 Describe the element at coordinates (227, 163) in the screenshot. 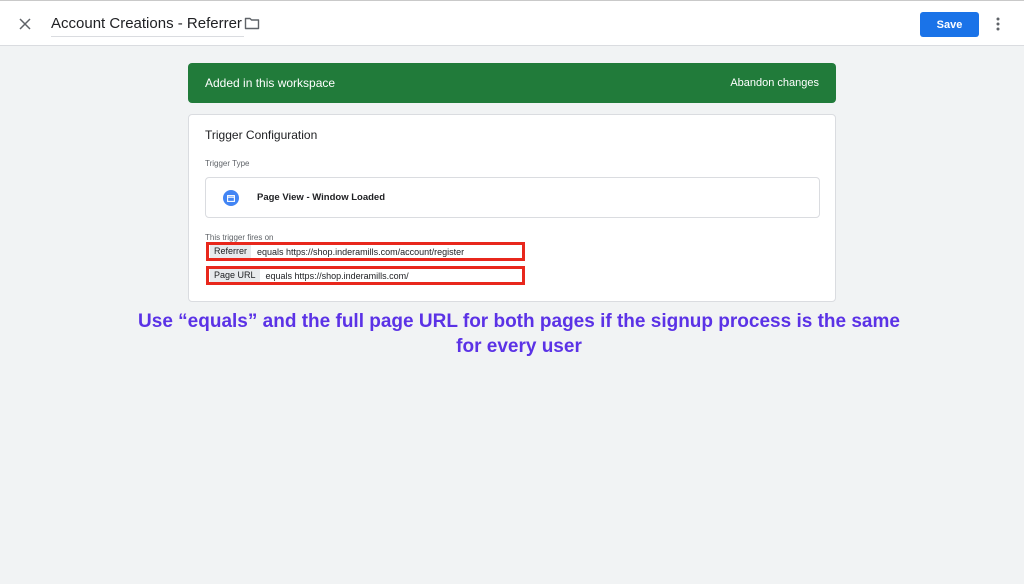

I see `trigger-type-label: Trigger Type` at that location.